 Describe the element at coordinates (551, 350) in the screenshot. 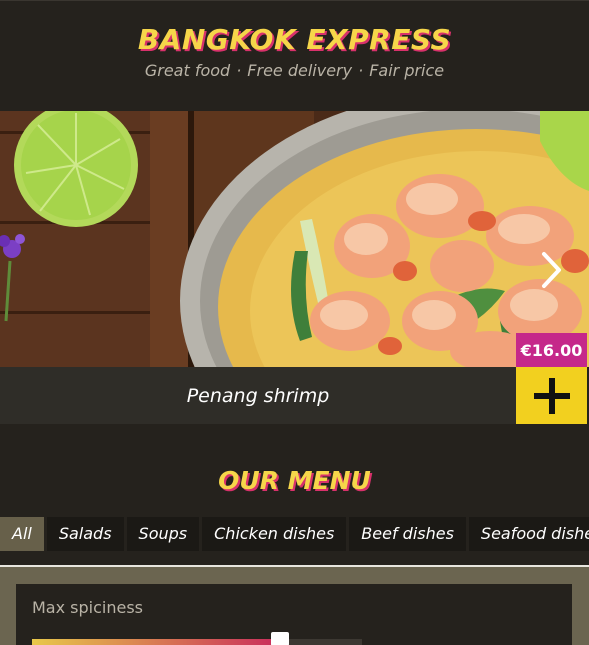

I see `price-badge: €16.00` at that location.